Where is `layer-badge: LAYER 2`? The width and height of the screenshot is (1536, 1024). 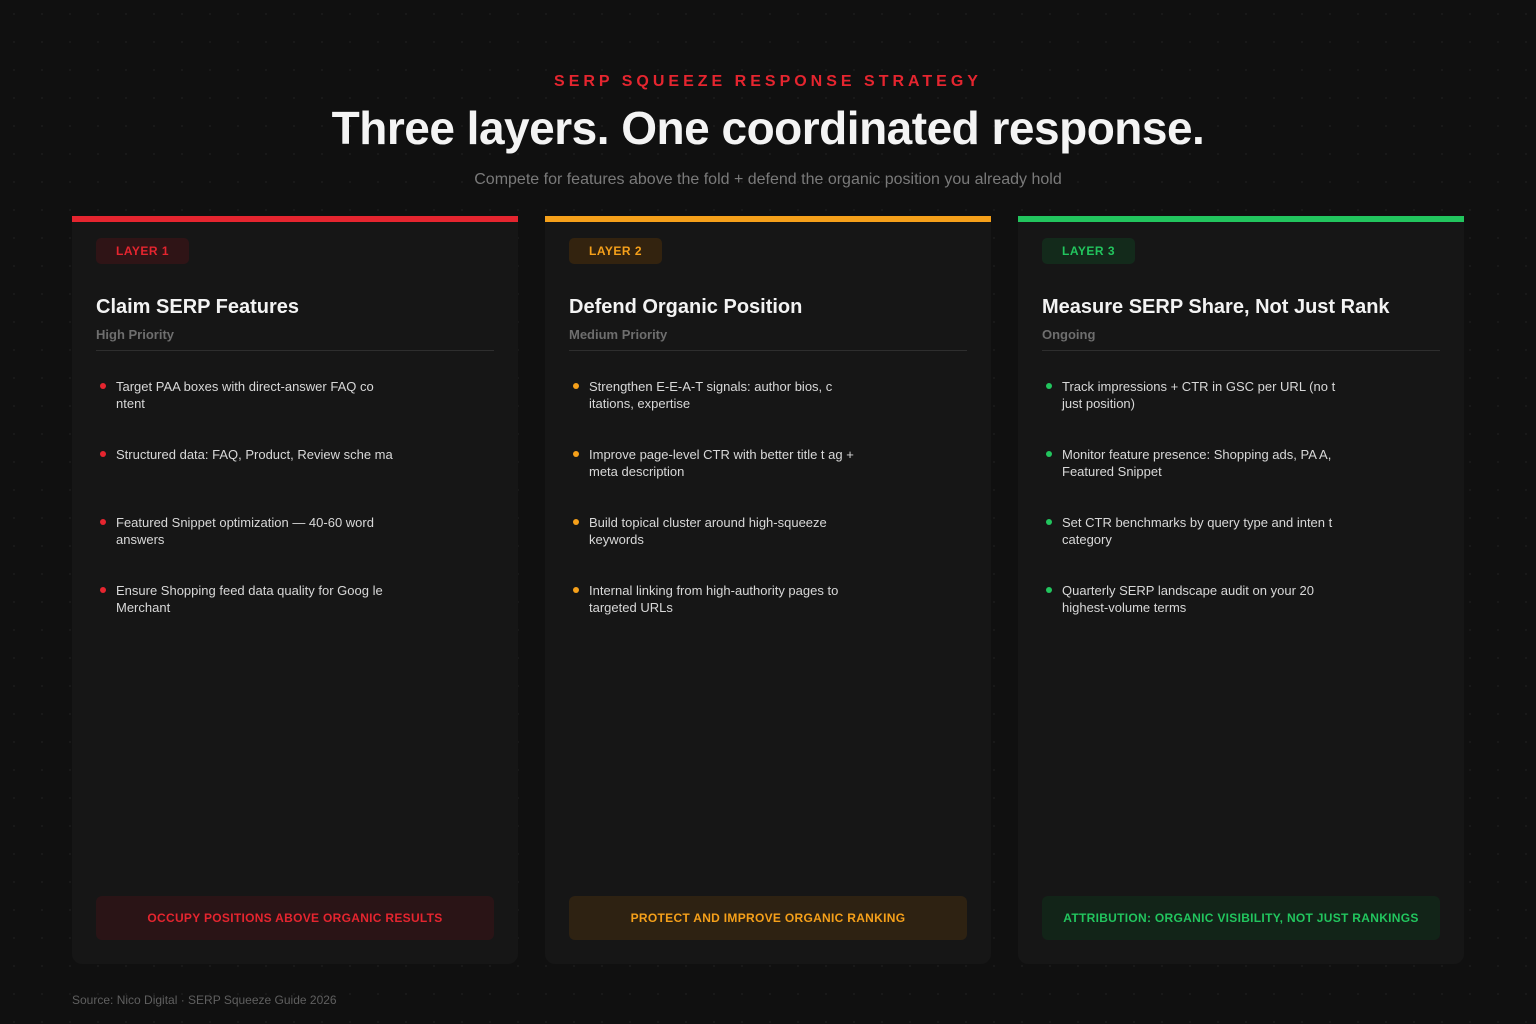
layer-badge: LAYER 2 is located at coordinates (616, 251).